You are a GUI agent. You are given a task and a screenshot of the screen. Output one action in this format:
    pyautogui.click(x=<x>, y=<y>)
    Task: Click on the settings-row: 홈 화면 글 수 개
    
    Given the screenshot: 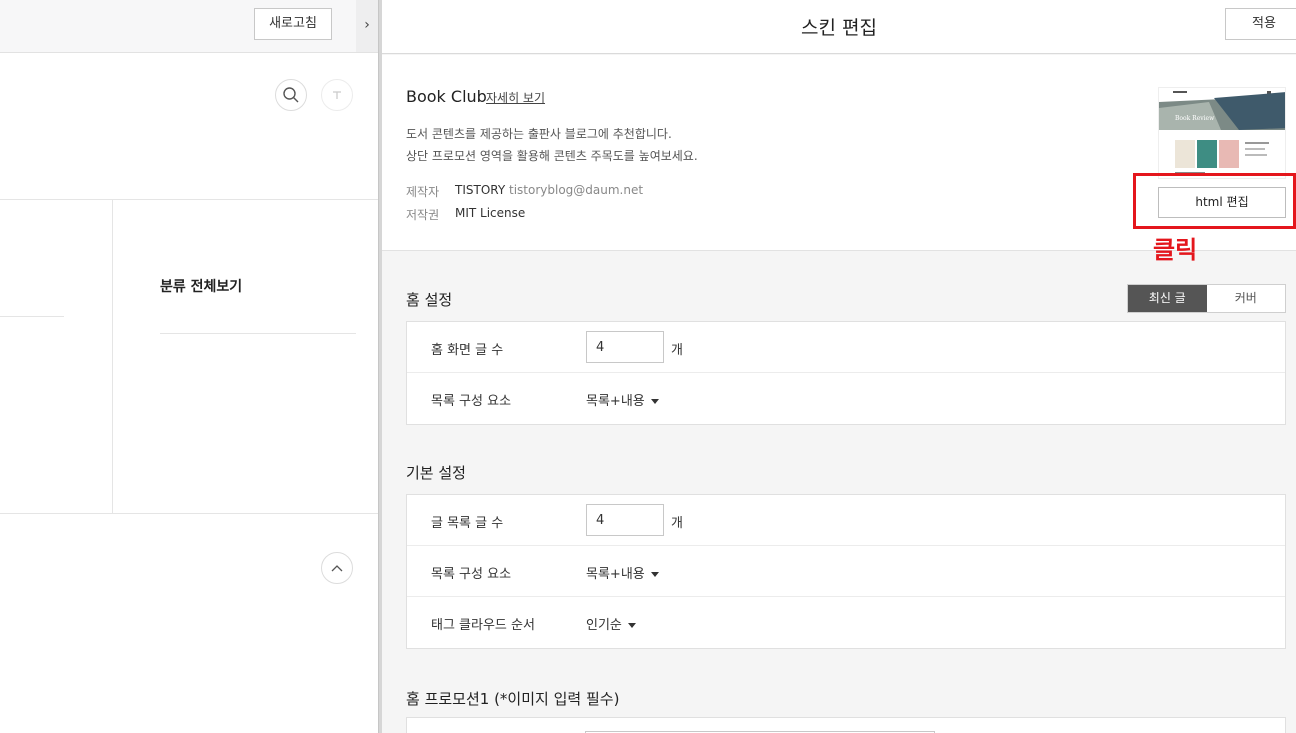 What is the action you would take?
    pyautogui.click(x=846, y=347)
    